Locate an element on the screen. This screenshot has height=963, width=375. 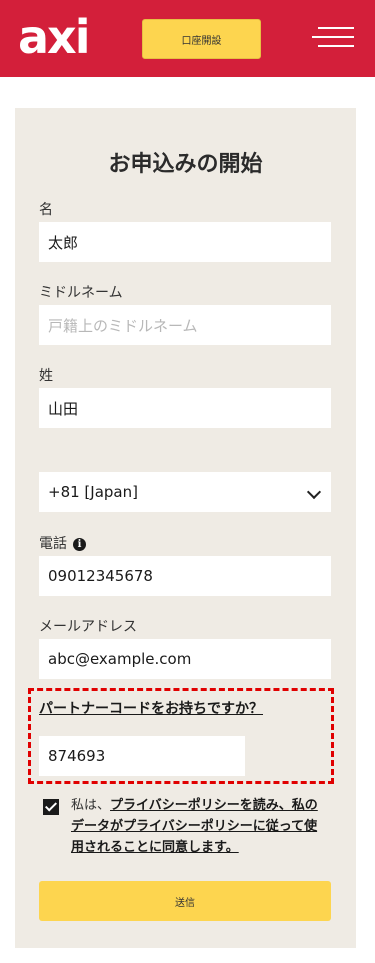
phone-label-text: 電話 is located at coordinates (53, 544).